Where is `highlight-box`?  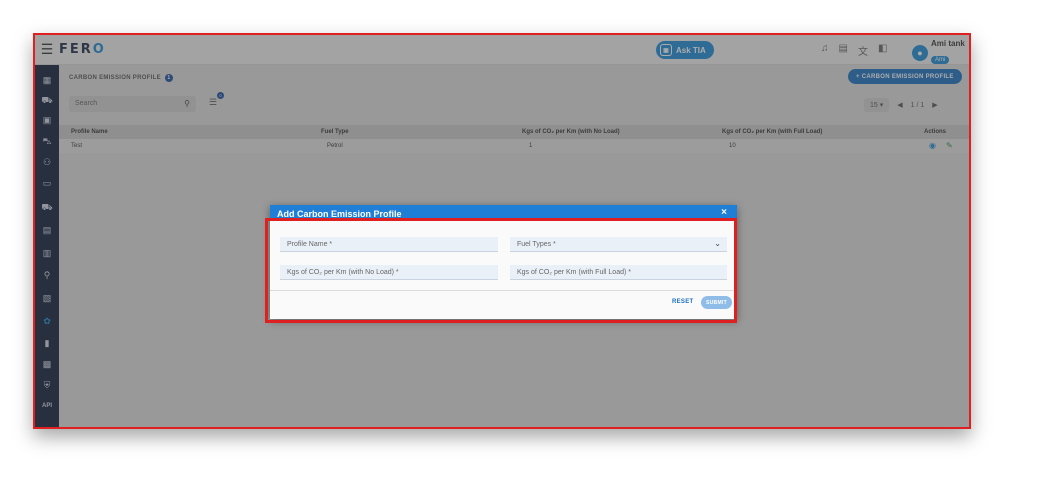
highlight-box is located at coordinates (501, 270).